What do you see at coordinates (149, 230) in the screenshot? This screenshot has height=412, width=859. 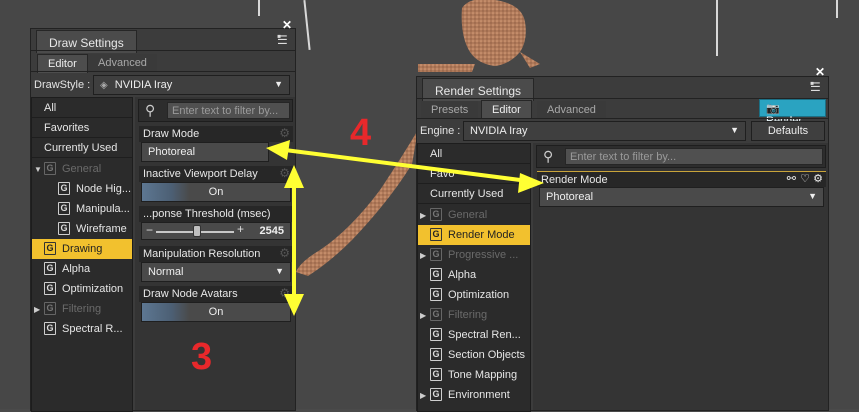 I see `minus-icon: −` at bounding box center [149, 230].